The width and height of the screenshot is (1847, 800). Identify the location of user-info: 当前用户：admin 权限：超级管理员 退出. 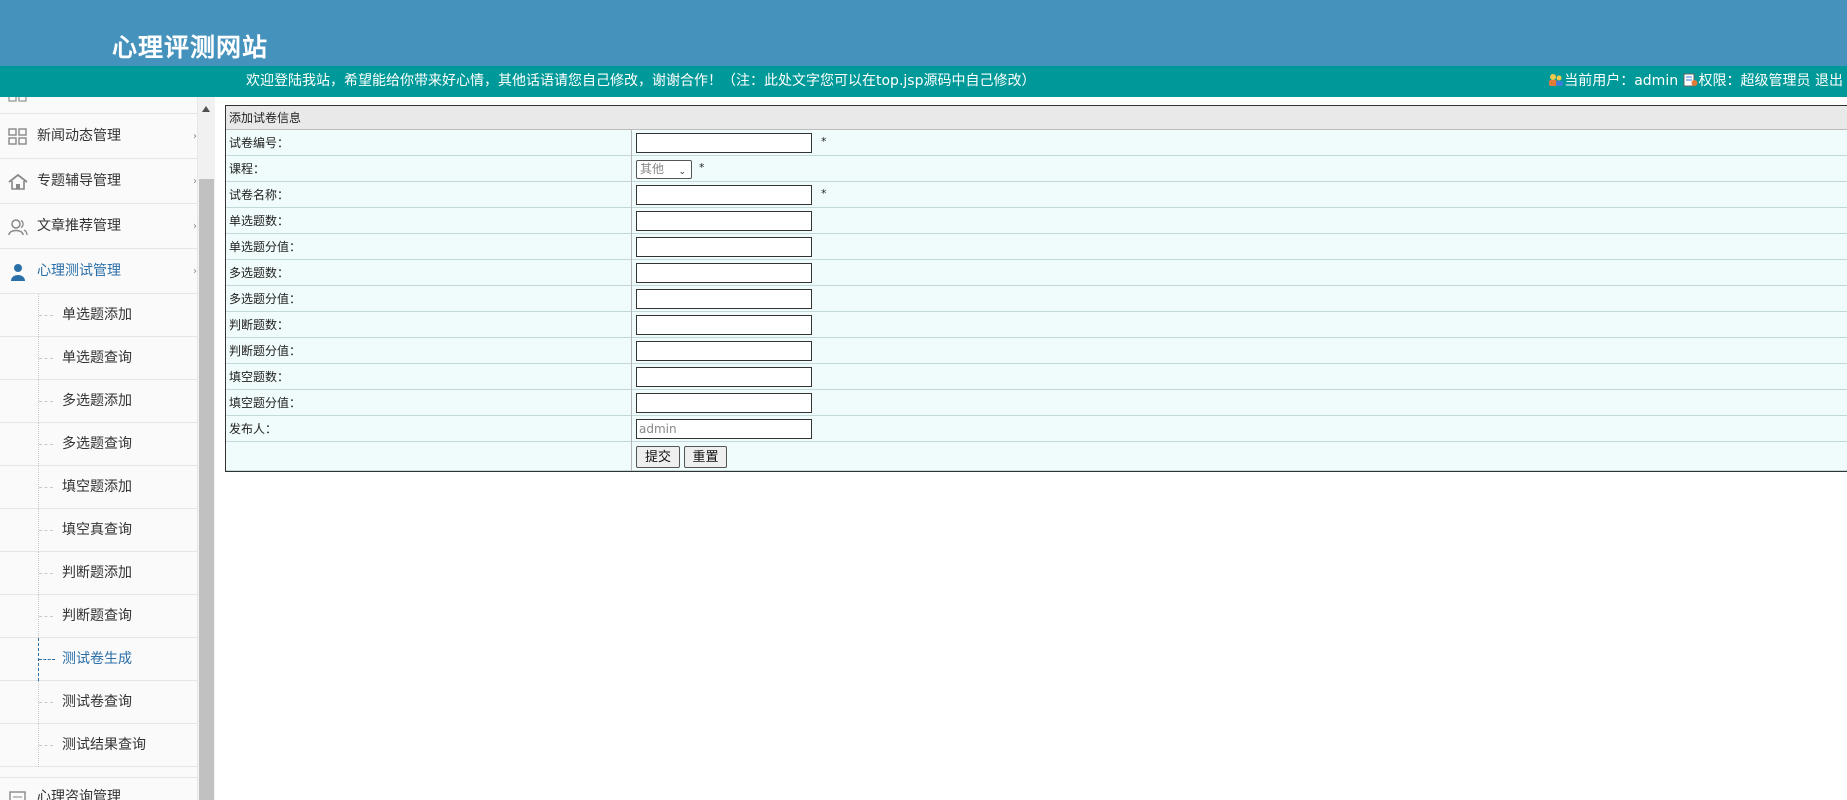
(1695, 81).